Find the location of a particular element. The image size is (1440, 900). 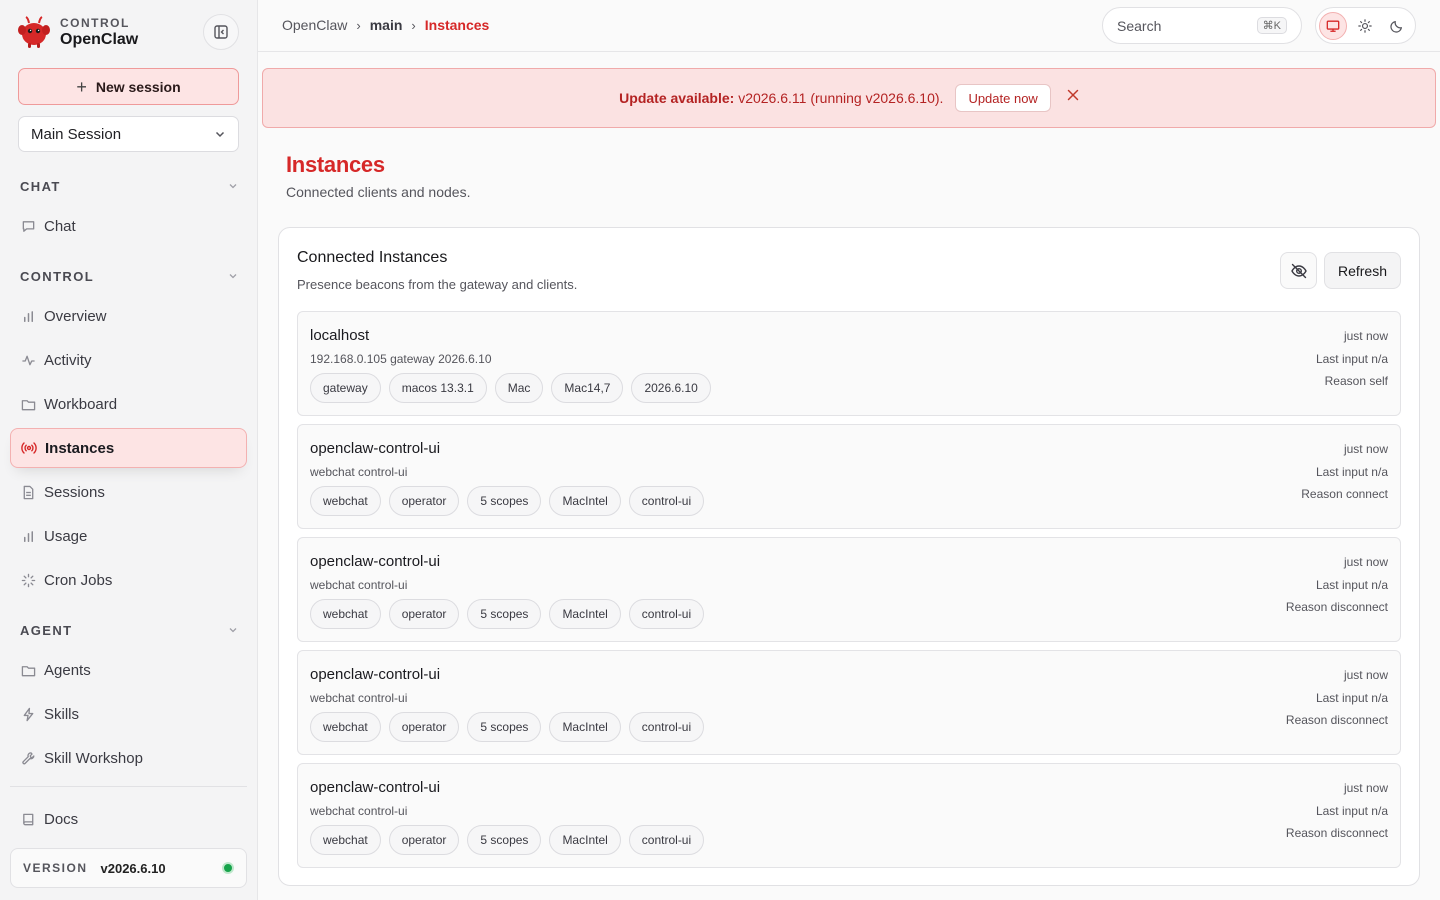

breadcrumb: OpenClaw › main › Instances is located at coordinates (385, 25).